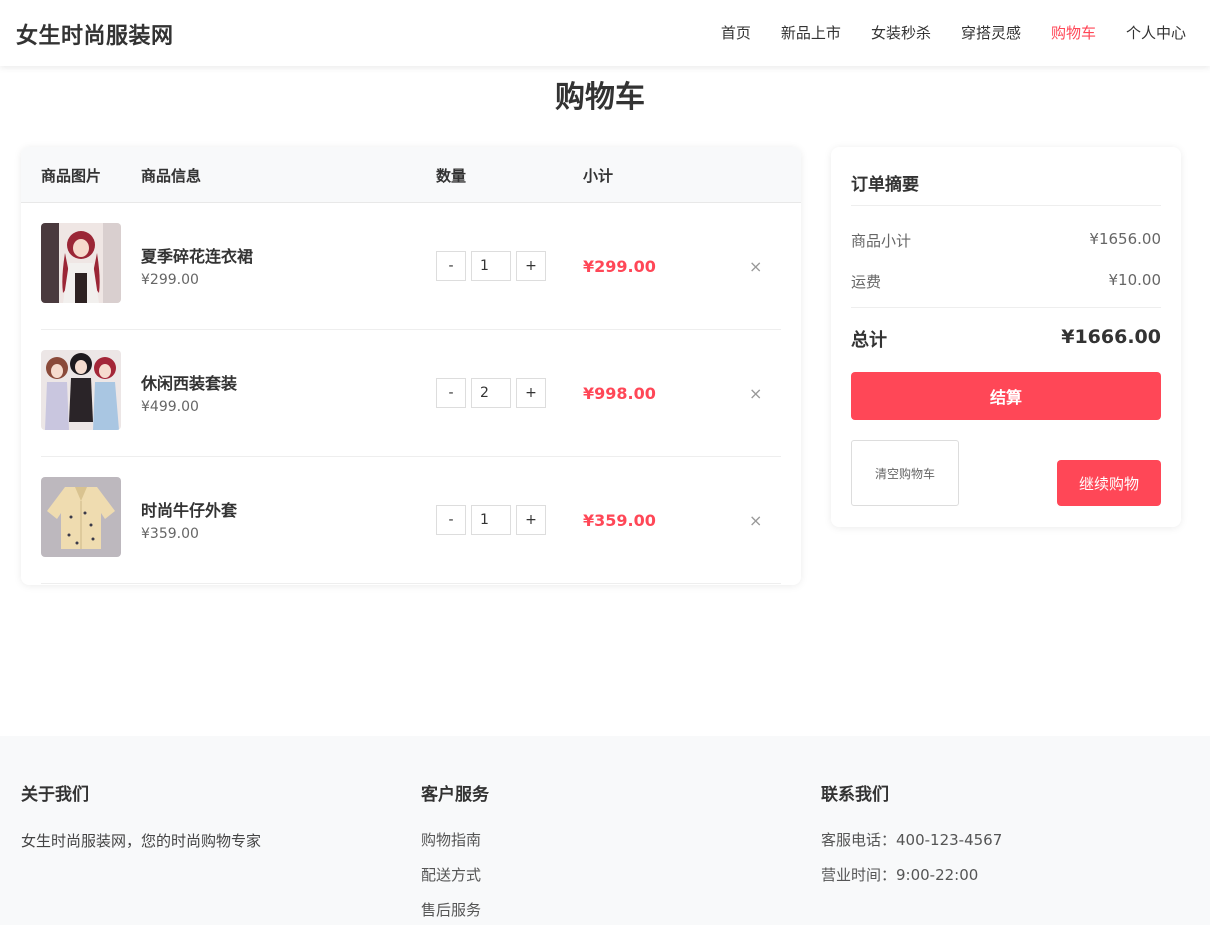 The image size is (1210, 925). I want to click on item-subtotal: ¥299.00, so click(619, 266).